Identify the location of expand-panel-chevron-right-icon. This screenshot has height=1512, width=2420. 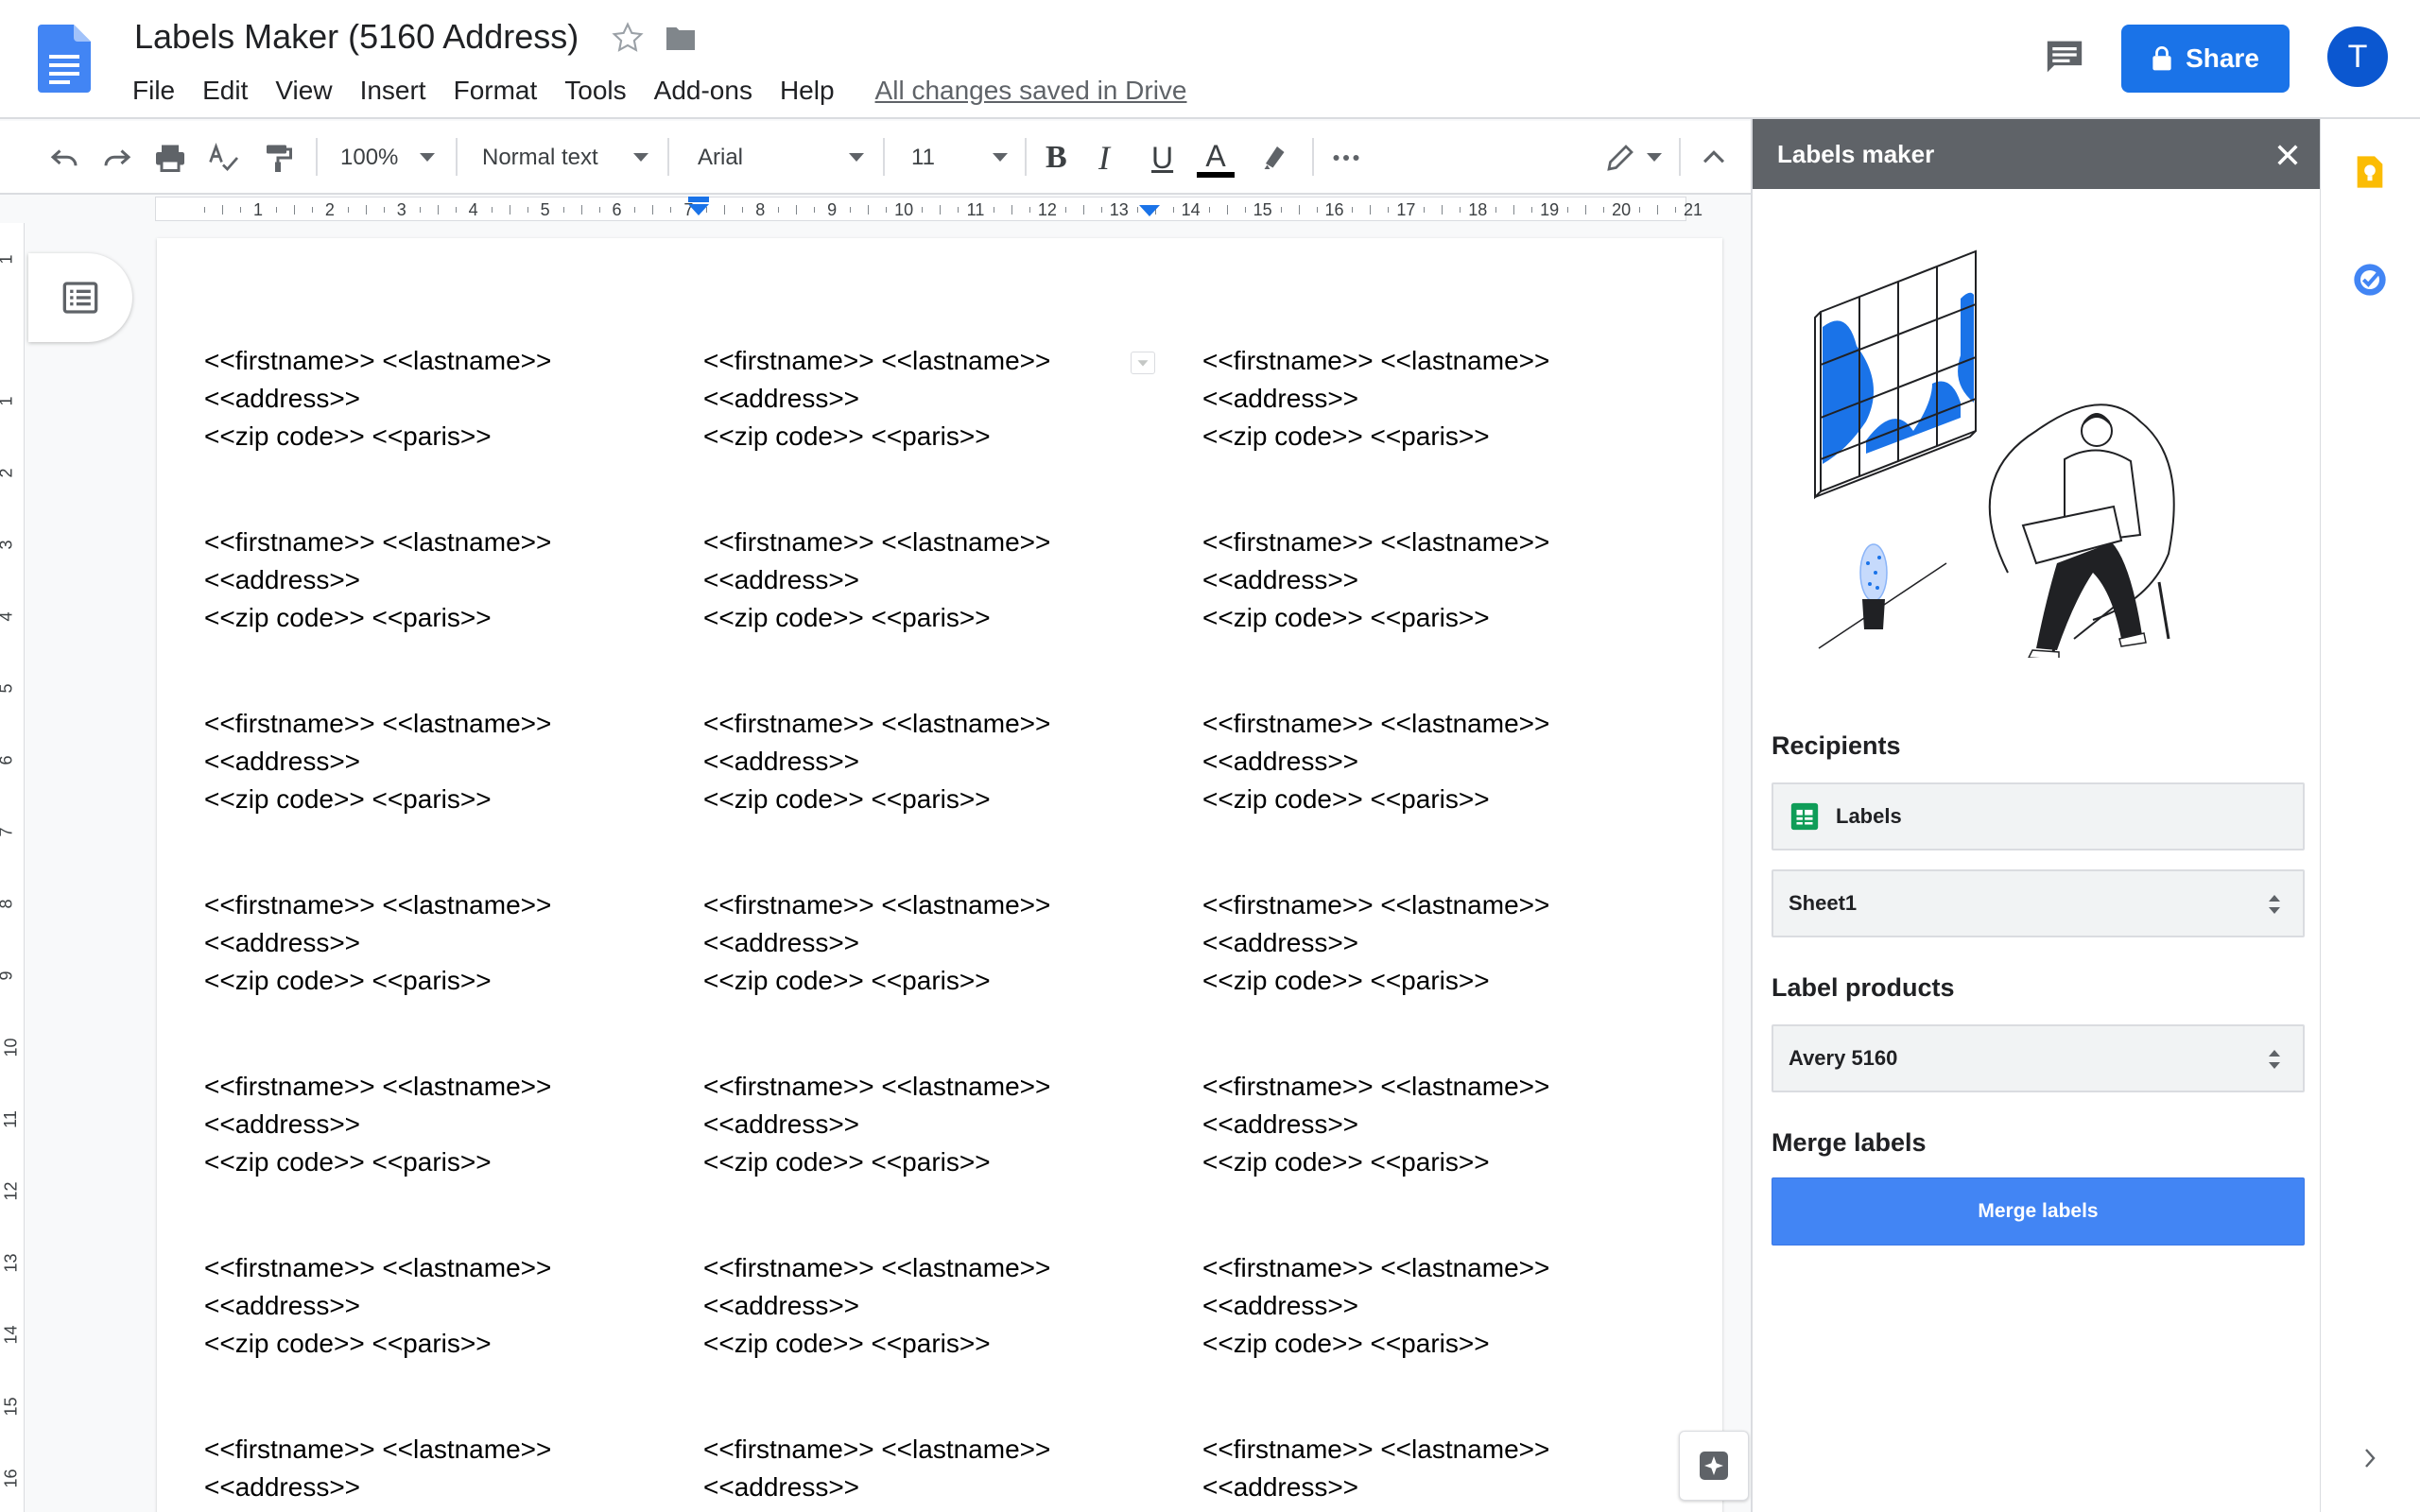
(2370, 1458).